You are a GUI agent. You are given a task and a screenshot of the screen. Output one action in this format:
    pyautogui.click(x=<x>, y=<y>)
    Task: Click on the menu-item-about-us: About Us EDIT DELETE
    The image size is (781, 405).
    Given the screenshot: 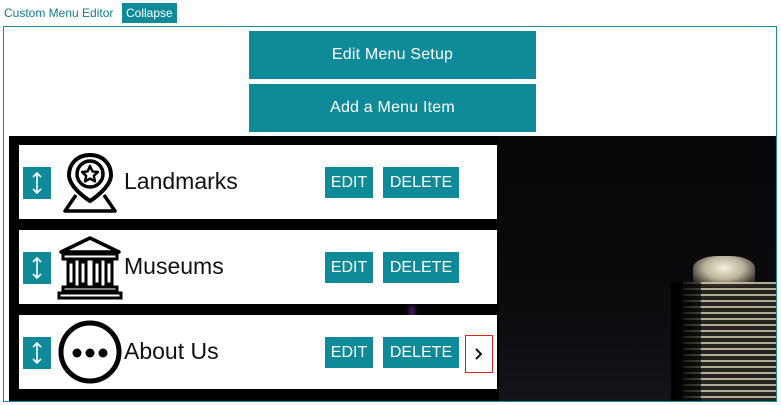 What is the action you would take?
    pyautogui.click(x=258, y=352)
    